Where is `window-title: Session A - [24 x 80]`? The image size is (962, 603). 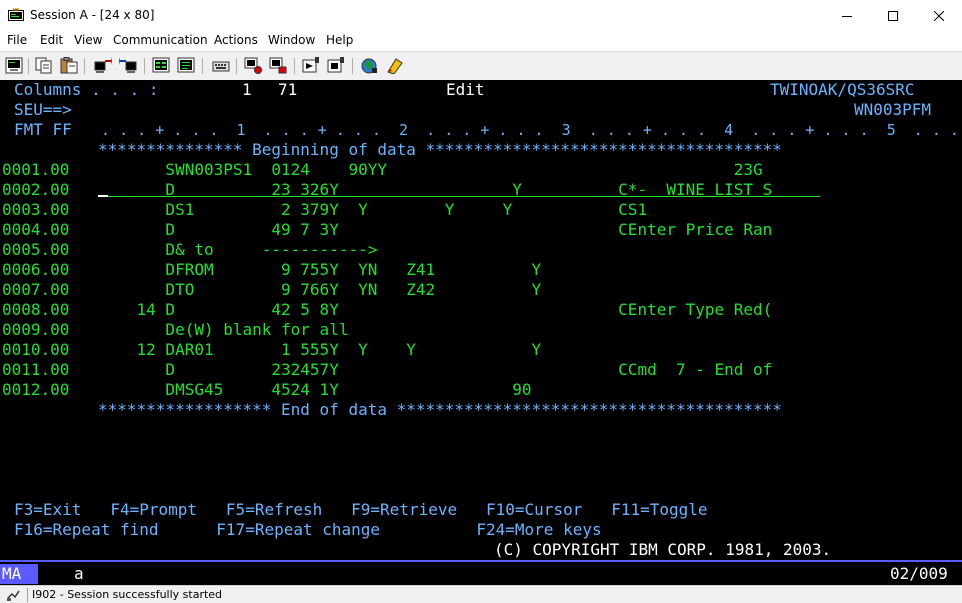
window-title: Session A - [24 x 80] is located at coordinates (92, 15).